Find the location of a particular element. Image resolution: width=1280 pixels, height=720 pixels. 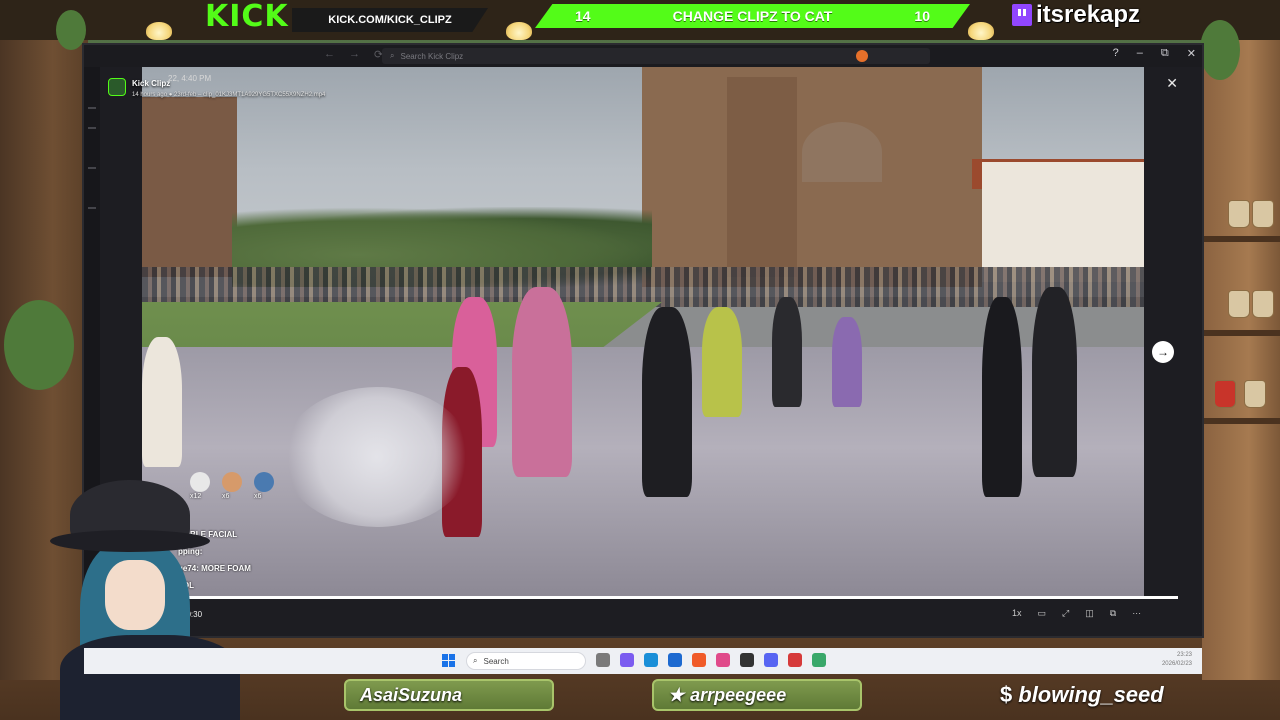

player-control-1: ▭ is located at coordinates (1042, 613).